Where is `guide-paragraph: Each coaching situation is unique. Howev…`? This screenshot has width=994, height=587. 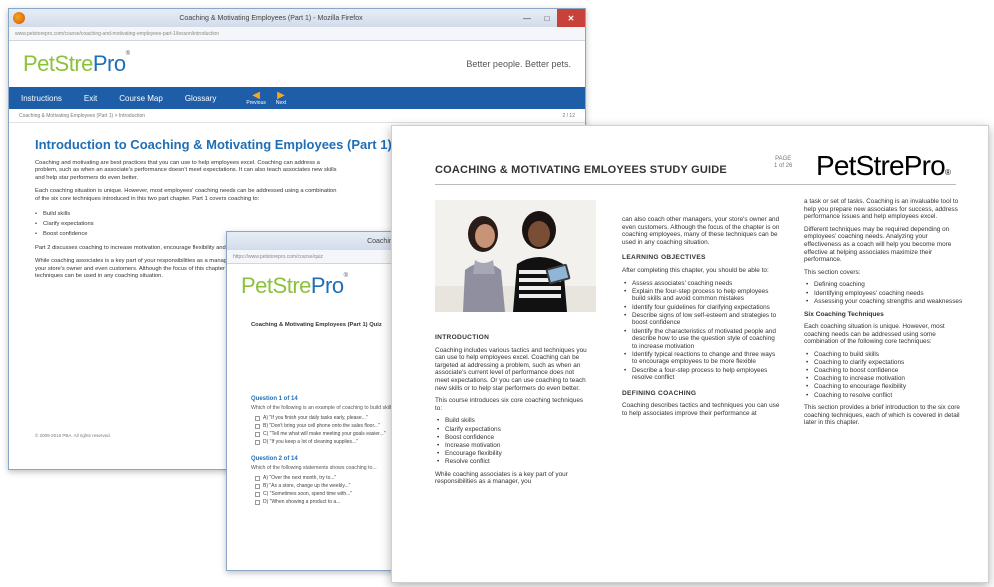
guide-paragraph: Each coaching situation is unique. Howev… is located at coordinates (874, 334).